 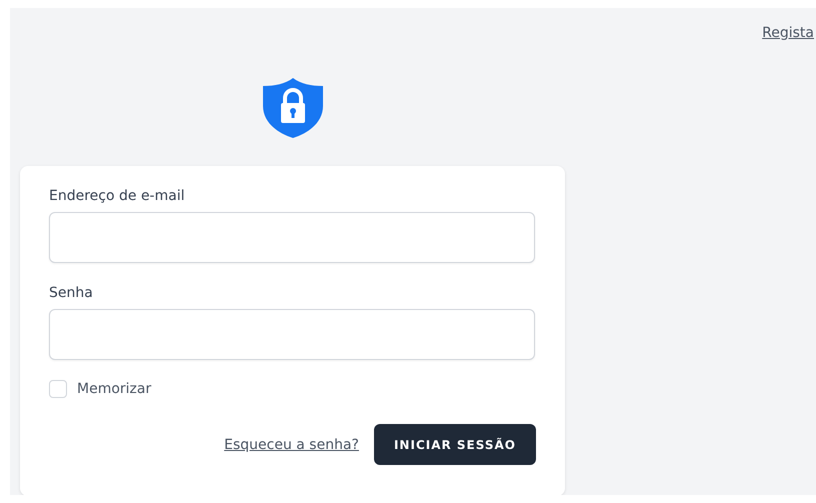 I want to click on checkbox-label: Memorizar, so click(x=114, y=389).